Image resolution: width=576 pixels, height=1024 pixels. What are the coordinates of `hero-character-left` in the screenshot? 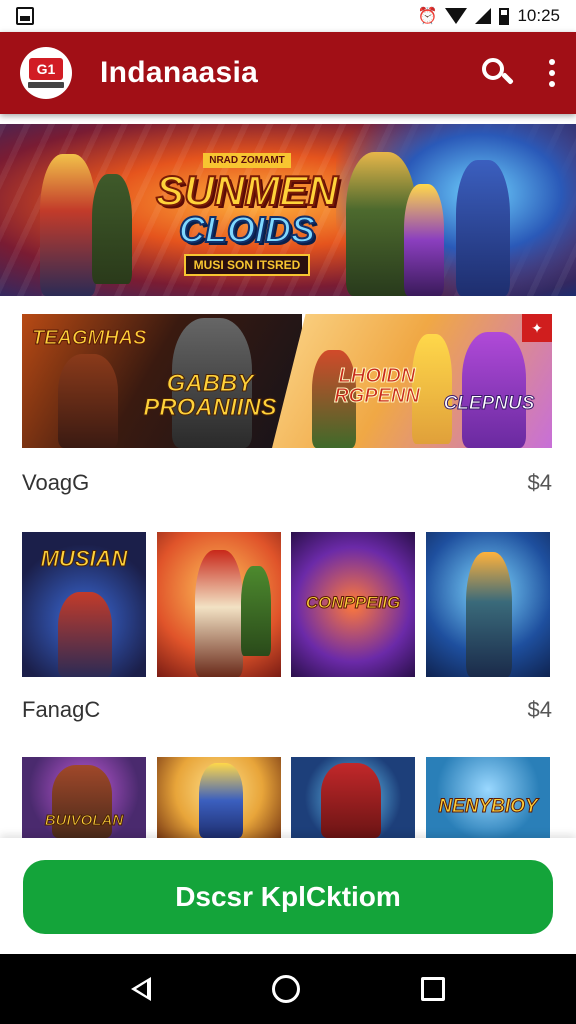 It's located at (68, 225).